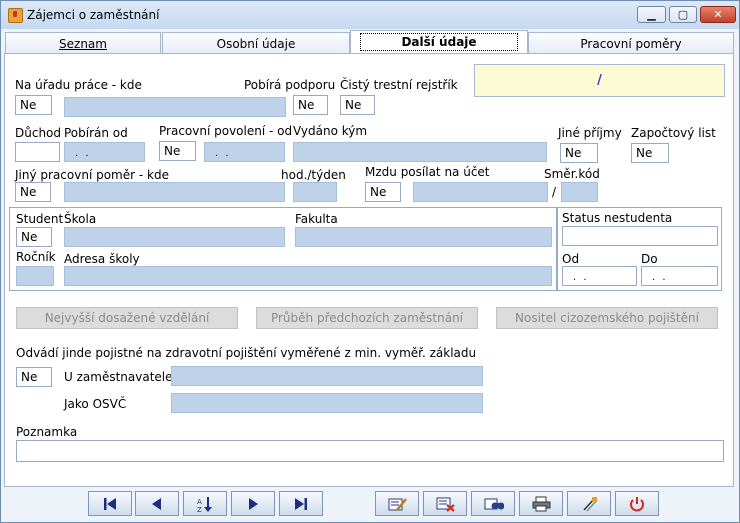 This screenshot has height=523, width=740. Describe the element at coordinates (370, 451) in the screenshot. I see `poznamka-field` at that location.